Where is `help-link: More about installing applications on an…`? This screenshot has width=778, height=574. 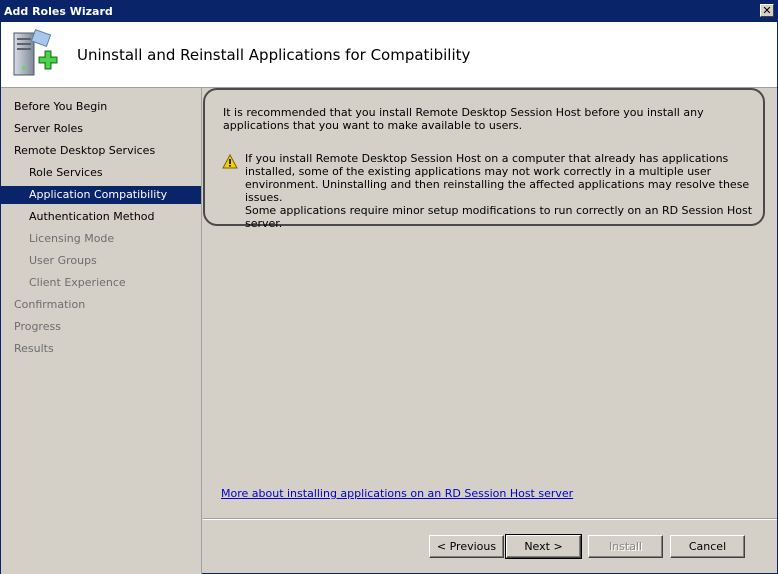
help-link: More about installing applications on an… is located at coordinates (397, 493).